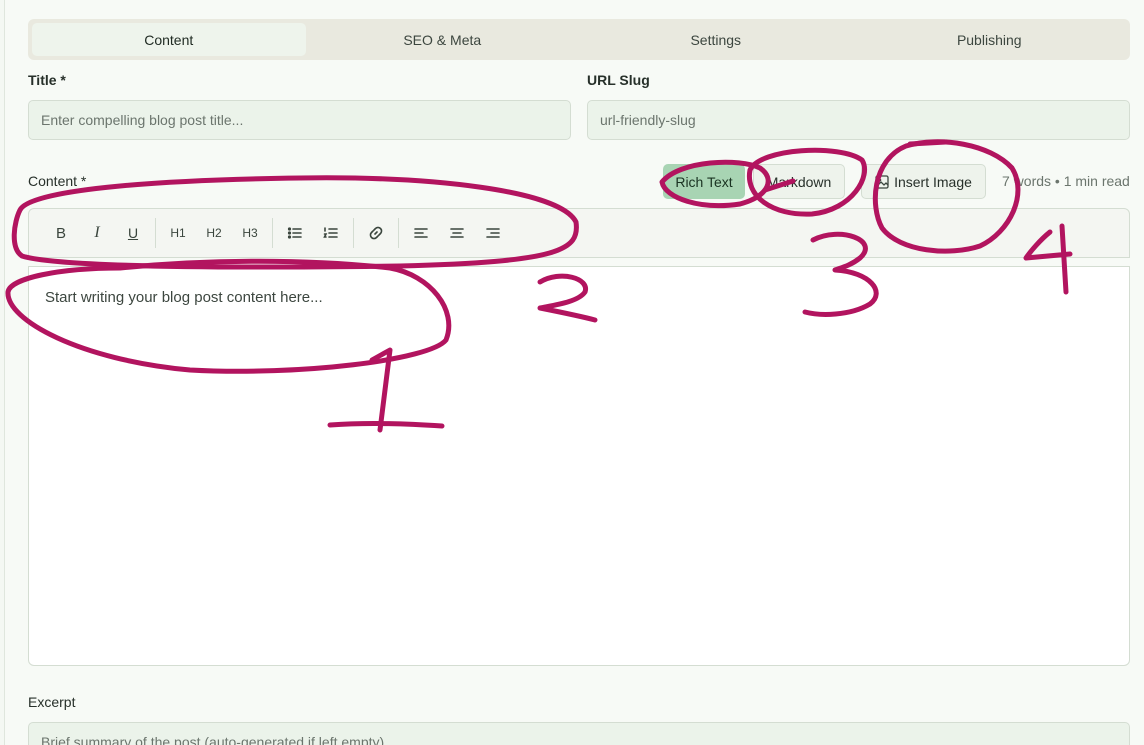 This screenshot has height=745, width=1144. I want to click on tab-publishing: Publishing, so click(990, 39).